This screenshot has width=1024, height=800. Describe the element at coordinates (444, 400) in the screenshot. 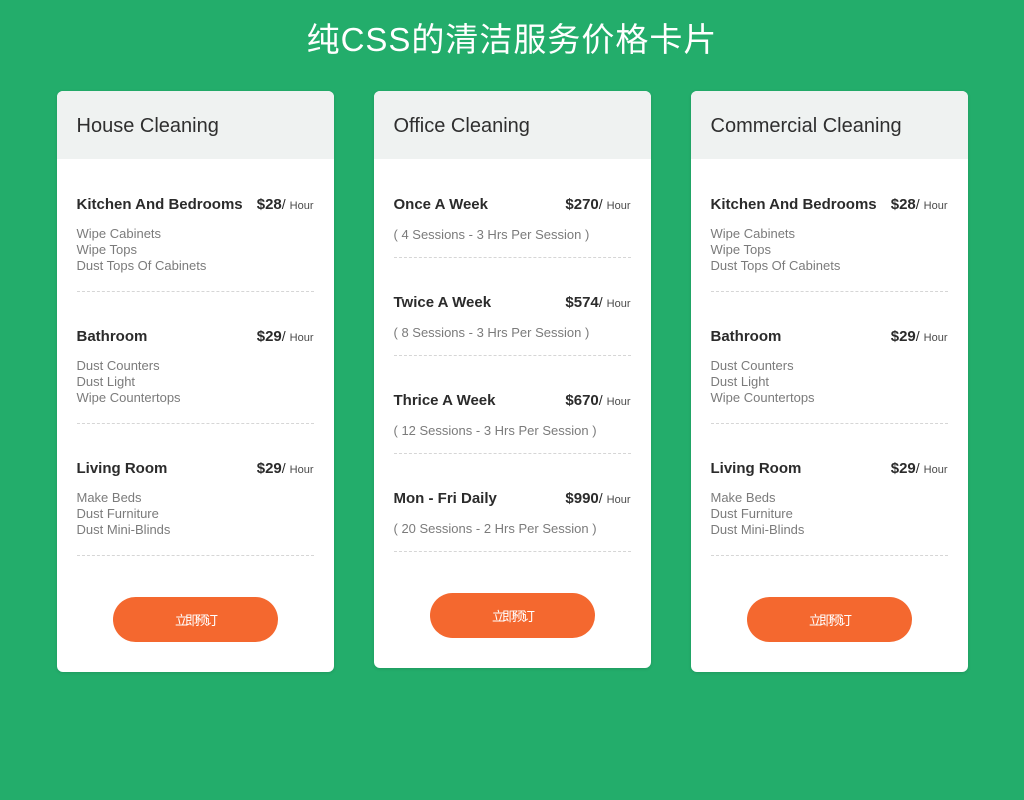

I see `plan-name: Thrice A Week` at that location.